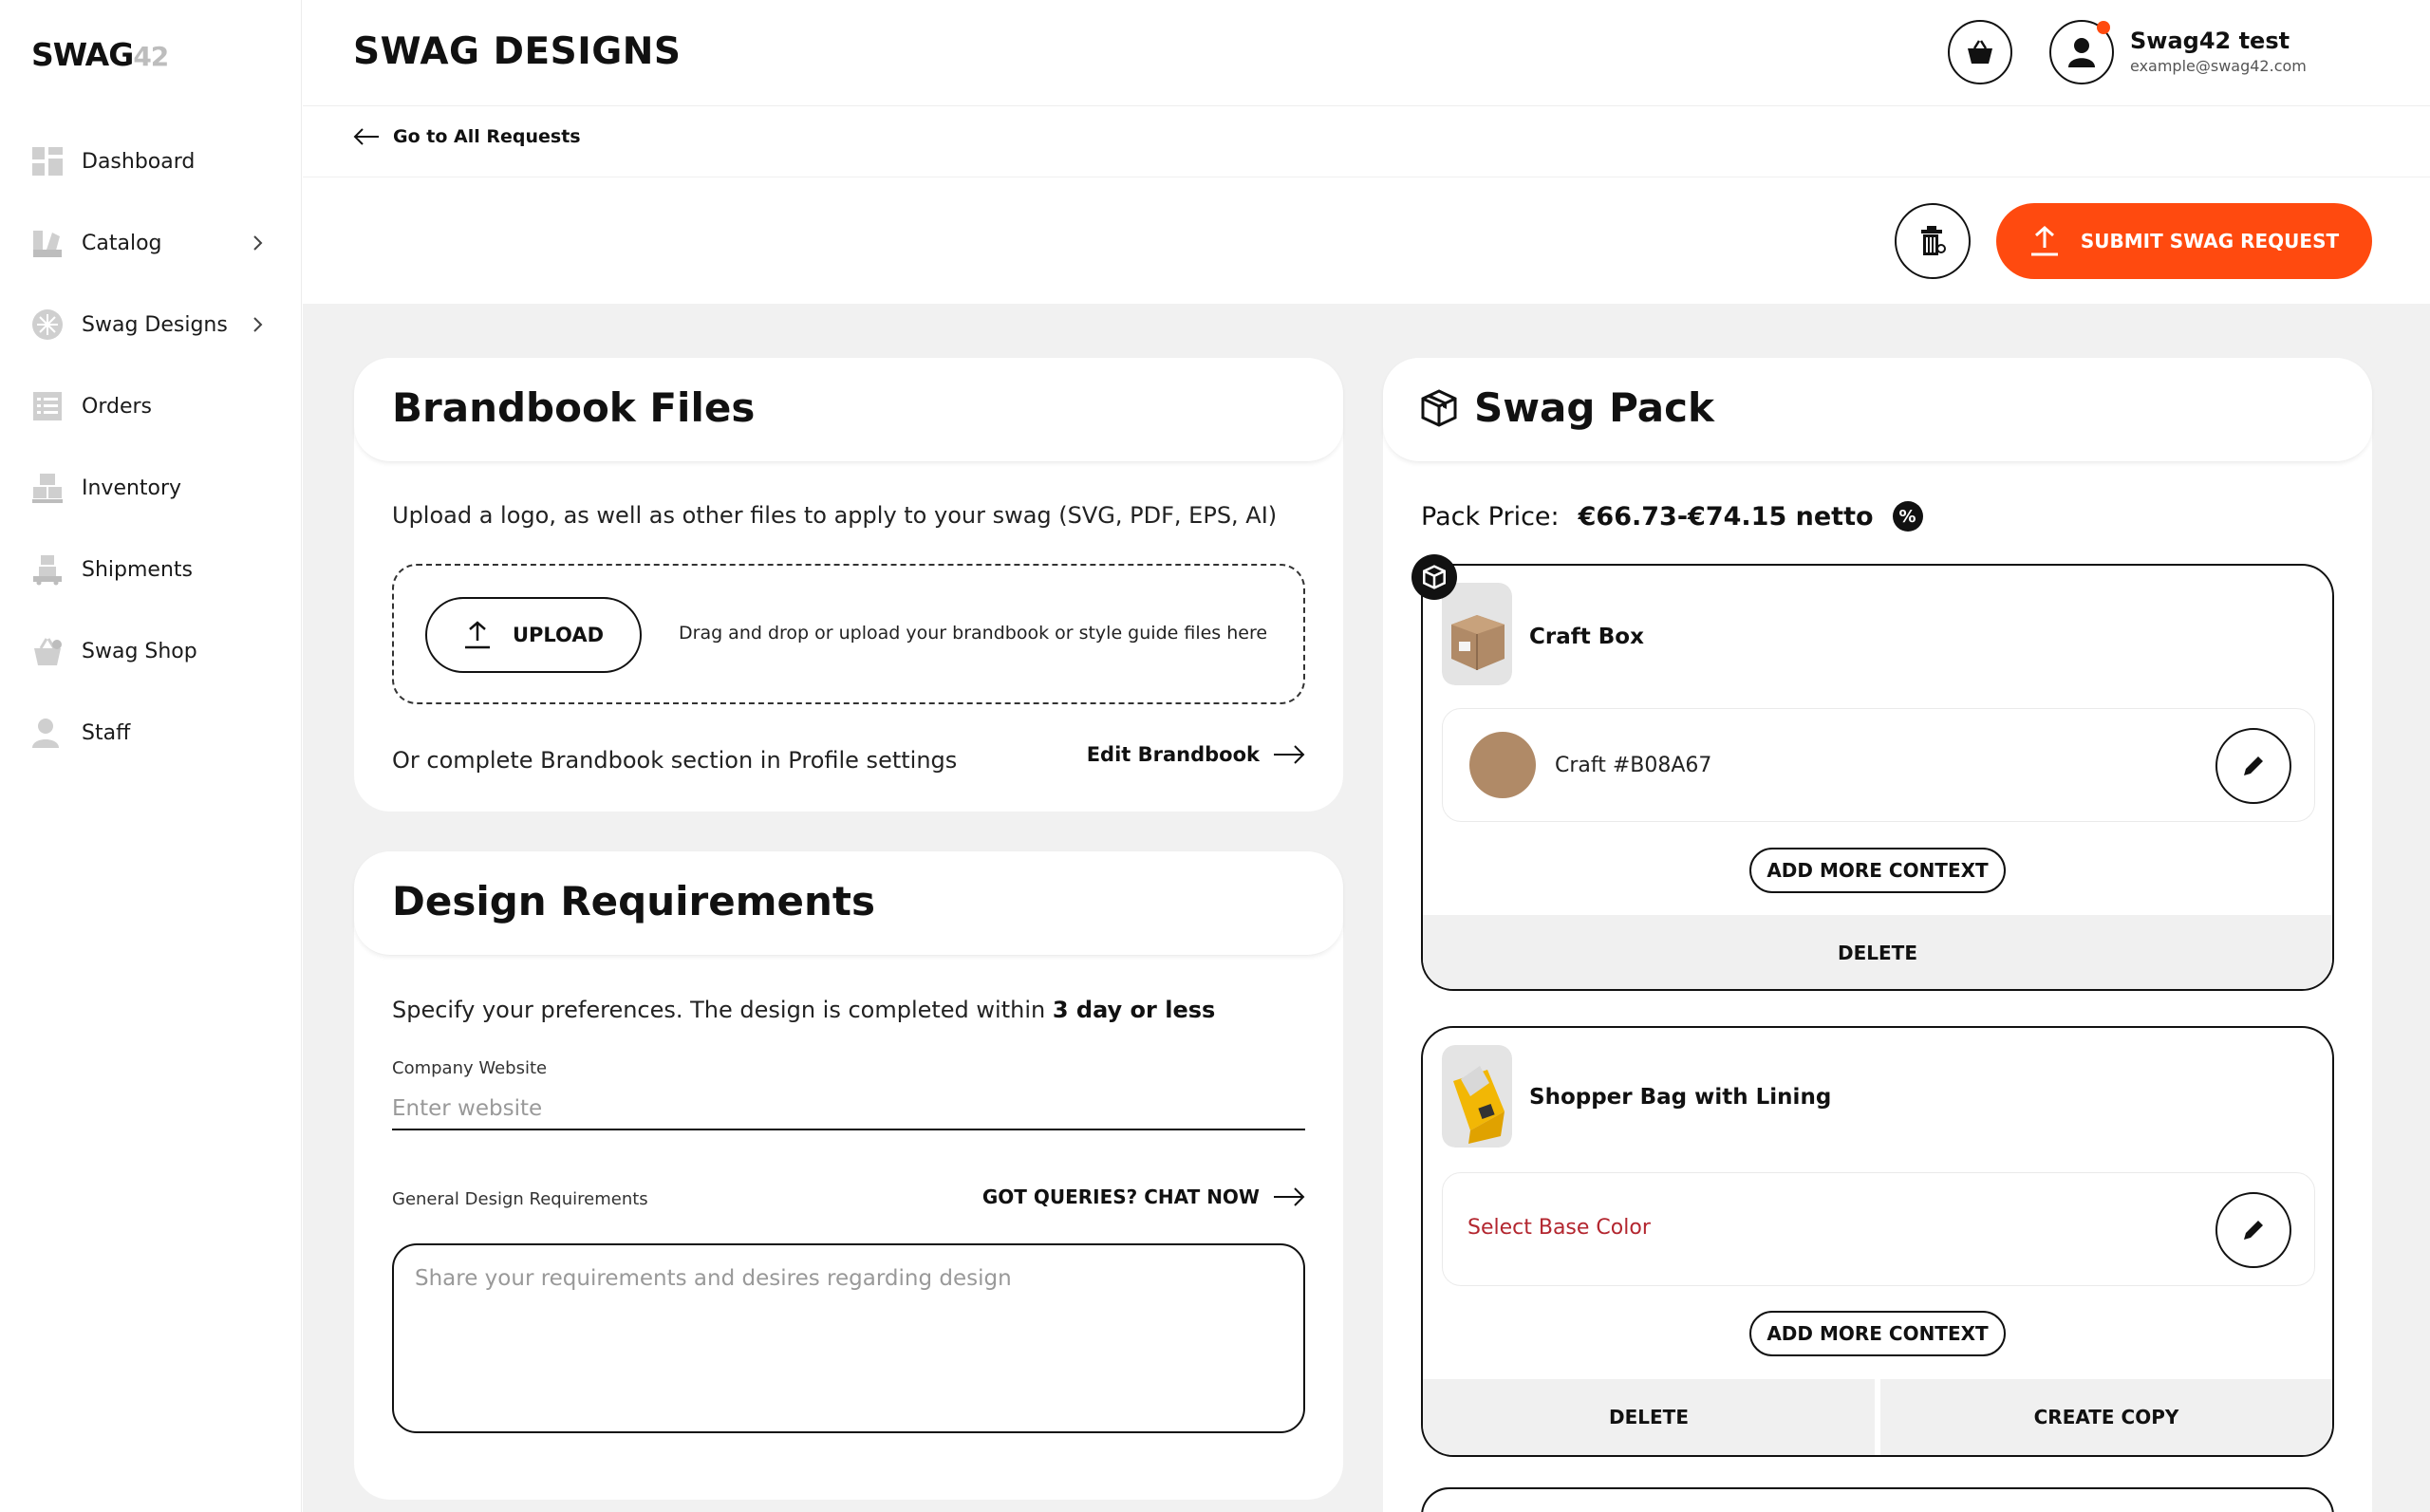 Image resolution: width=2430 pixels, height=1512 pixels. I want to click on discount-badge: %, so click(1908, 516).